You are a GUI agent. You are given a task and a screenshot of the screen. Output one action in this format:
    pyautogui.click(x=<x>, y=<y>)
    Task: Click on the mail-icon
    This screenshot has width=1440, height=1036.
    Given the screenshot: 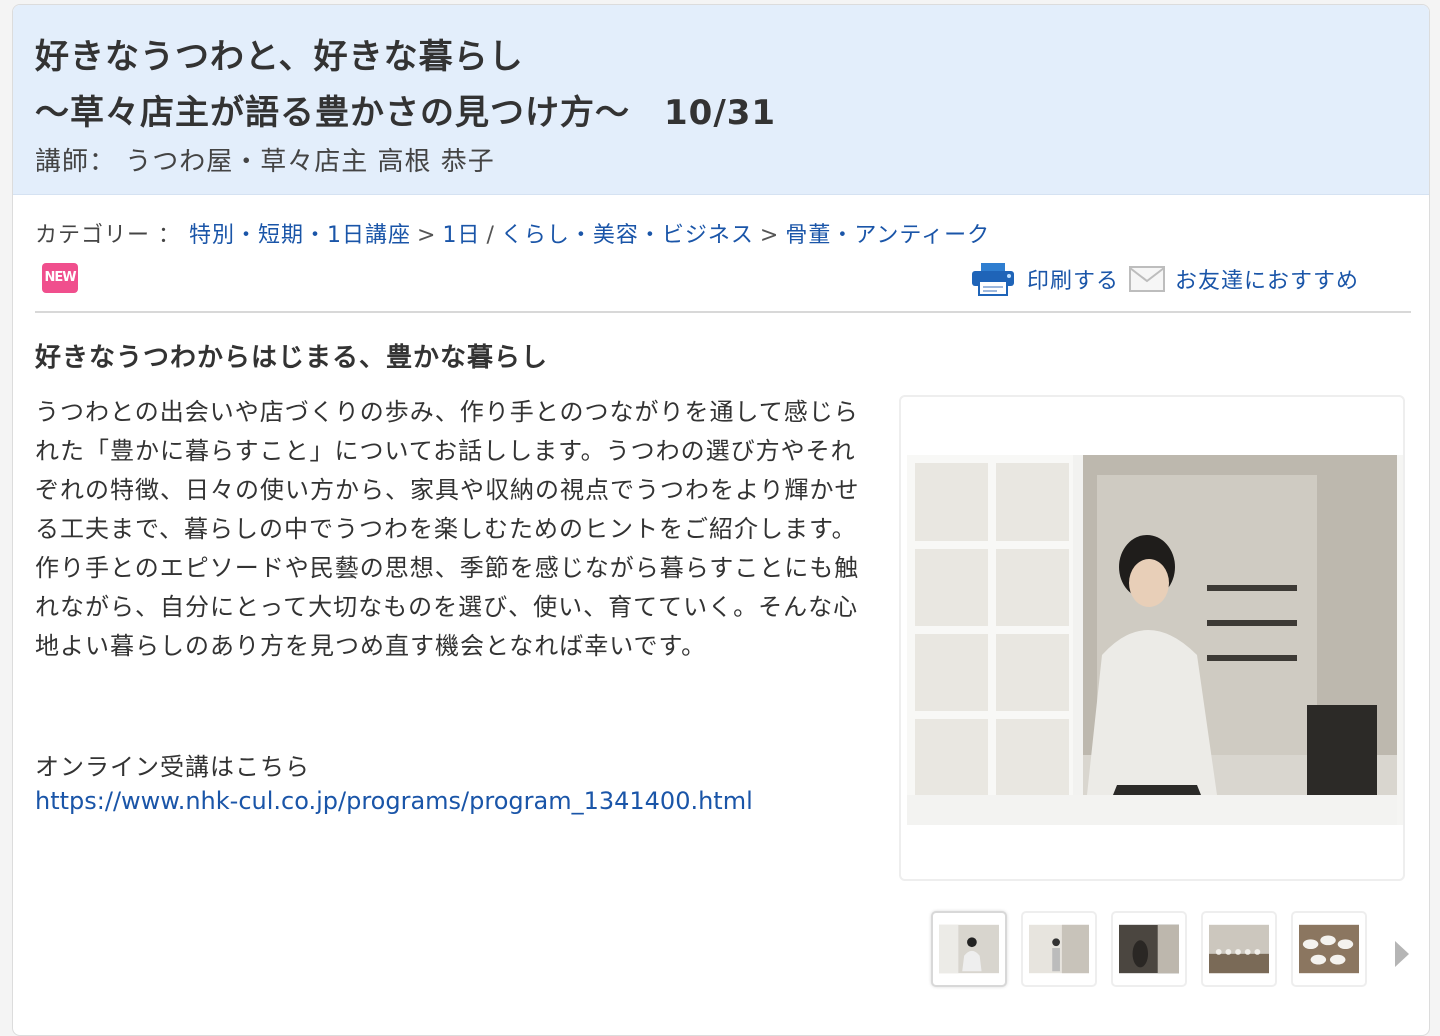 What is the action you would take?
    pyautogui.click(x=1147, y=279)
    